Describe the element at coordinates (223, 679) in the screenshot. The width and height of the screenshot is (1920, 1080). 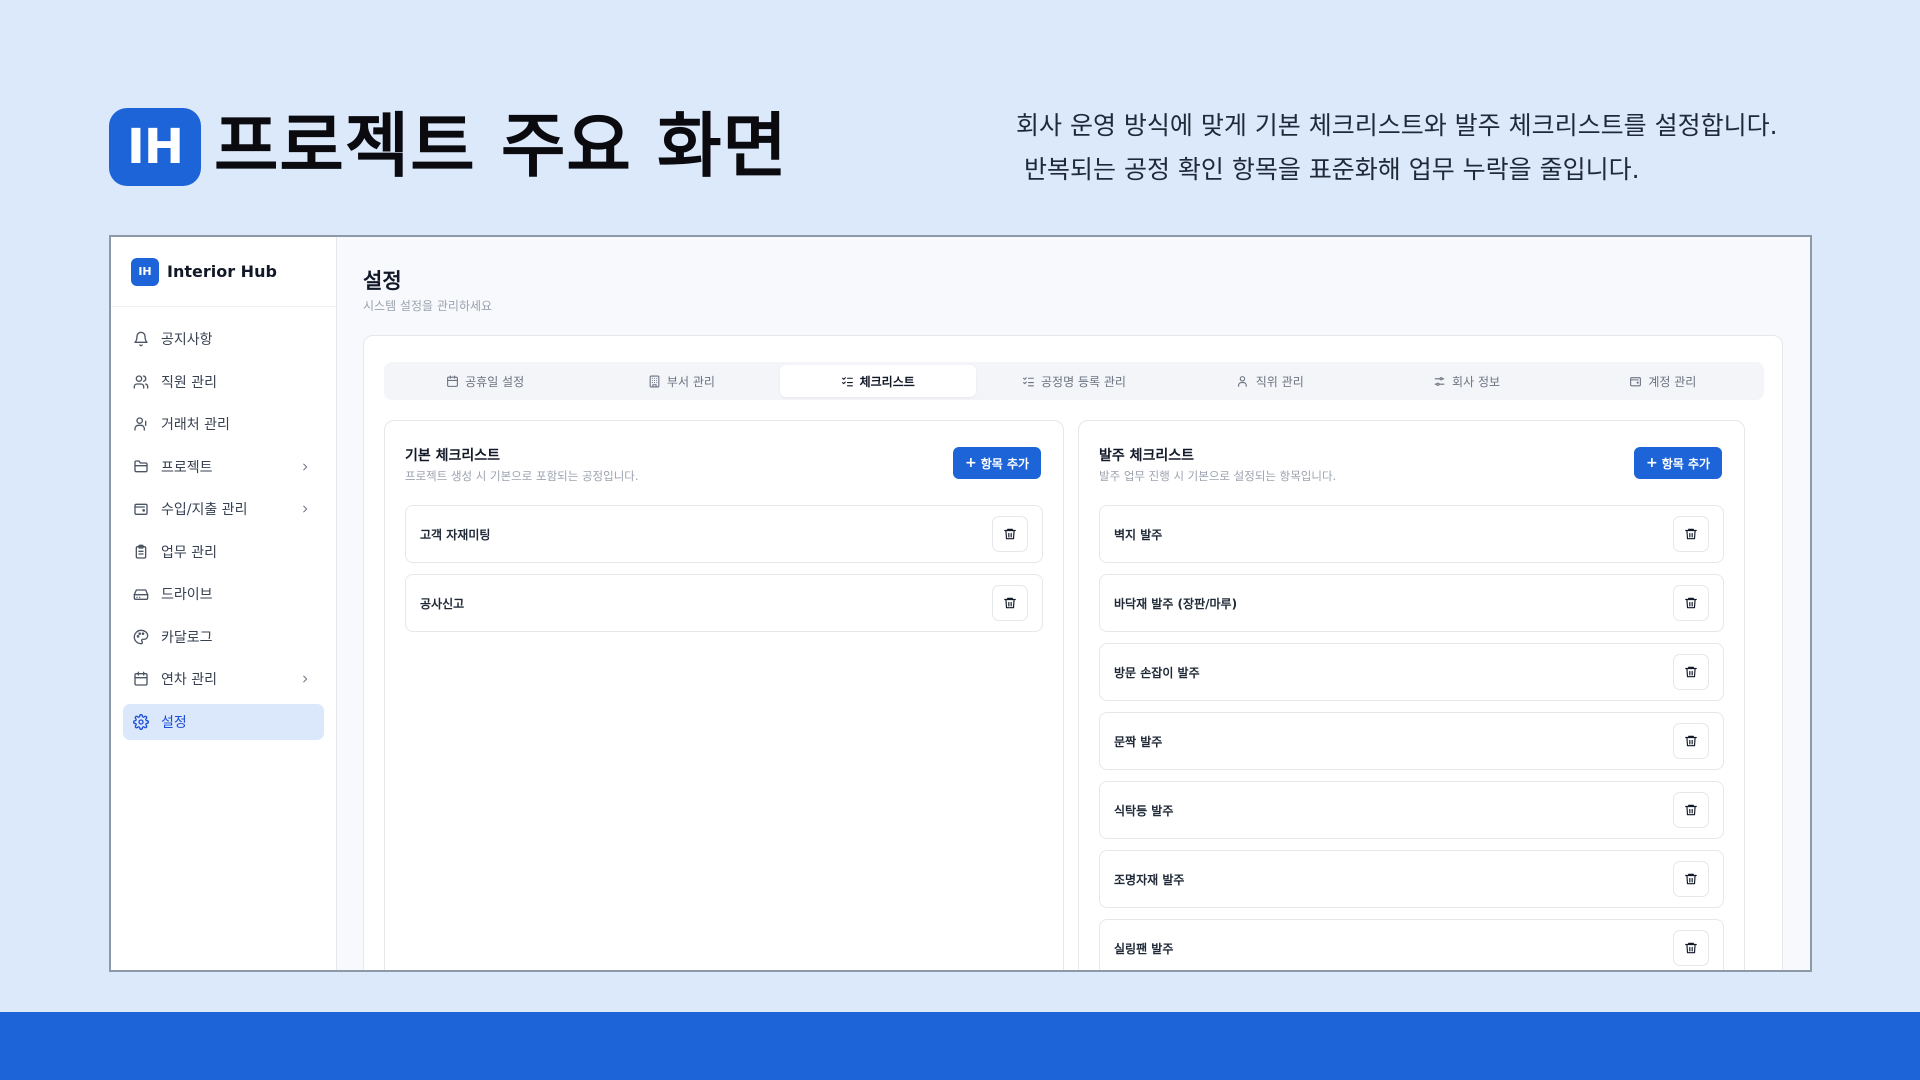
I see `sidebar-item-leave: 연차 관리` at that location.